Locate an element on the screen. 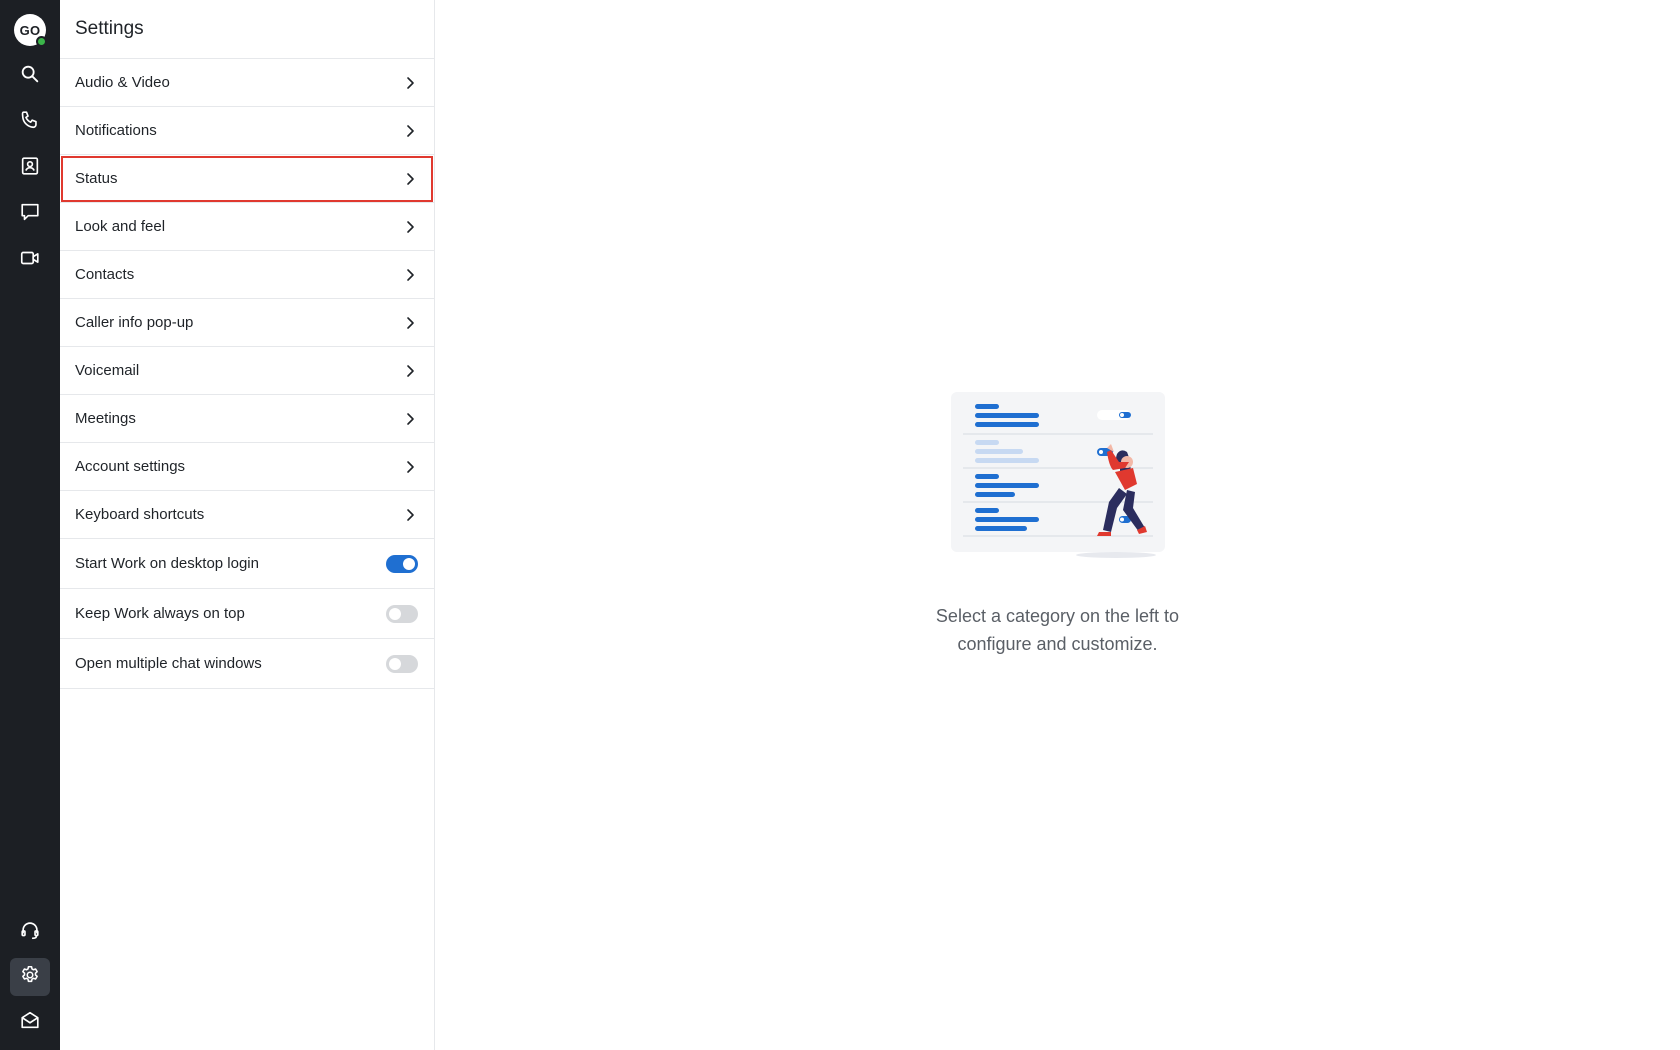 This screenshot has width=1680, height=1050. gear-icon is located at coordinates (30, 977).